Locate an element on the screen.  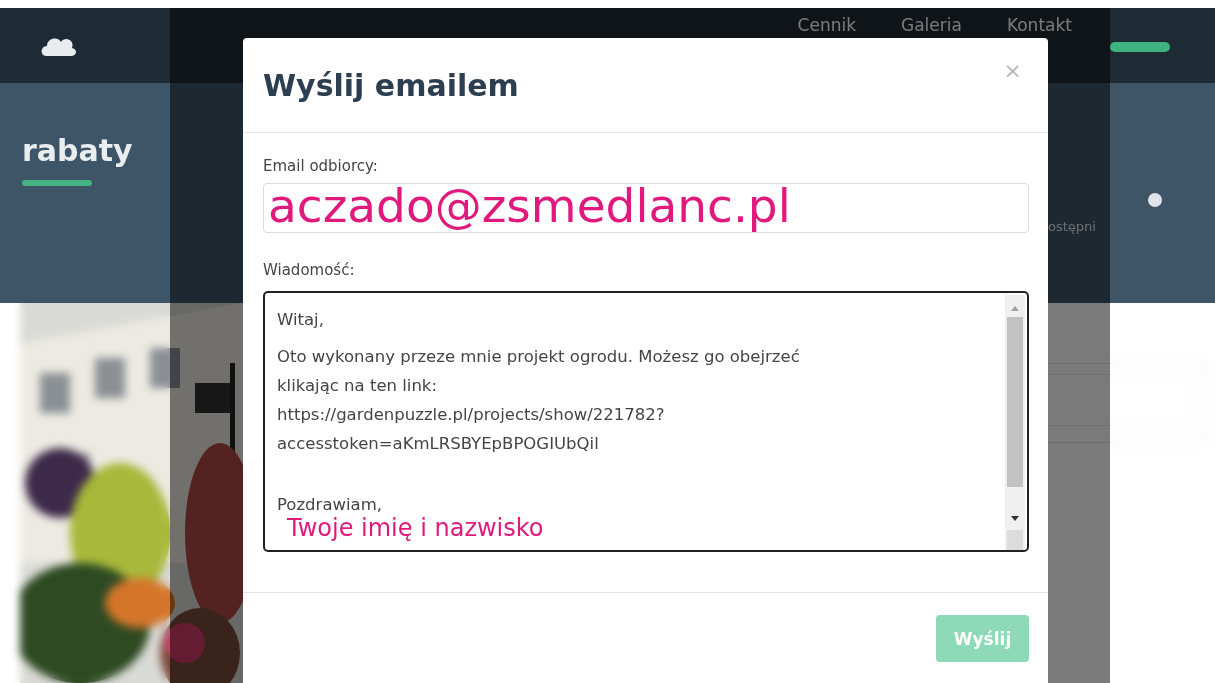
scrollbar is located at coordinates (1015, 422).